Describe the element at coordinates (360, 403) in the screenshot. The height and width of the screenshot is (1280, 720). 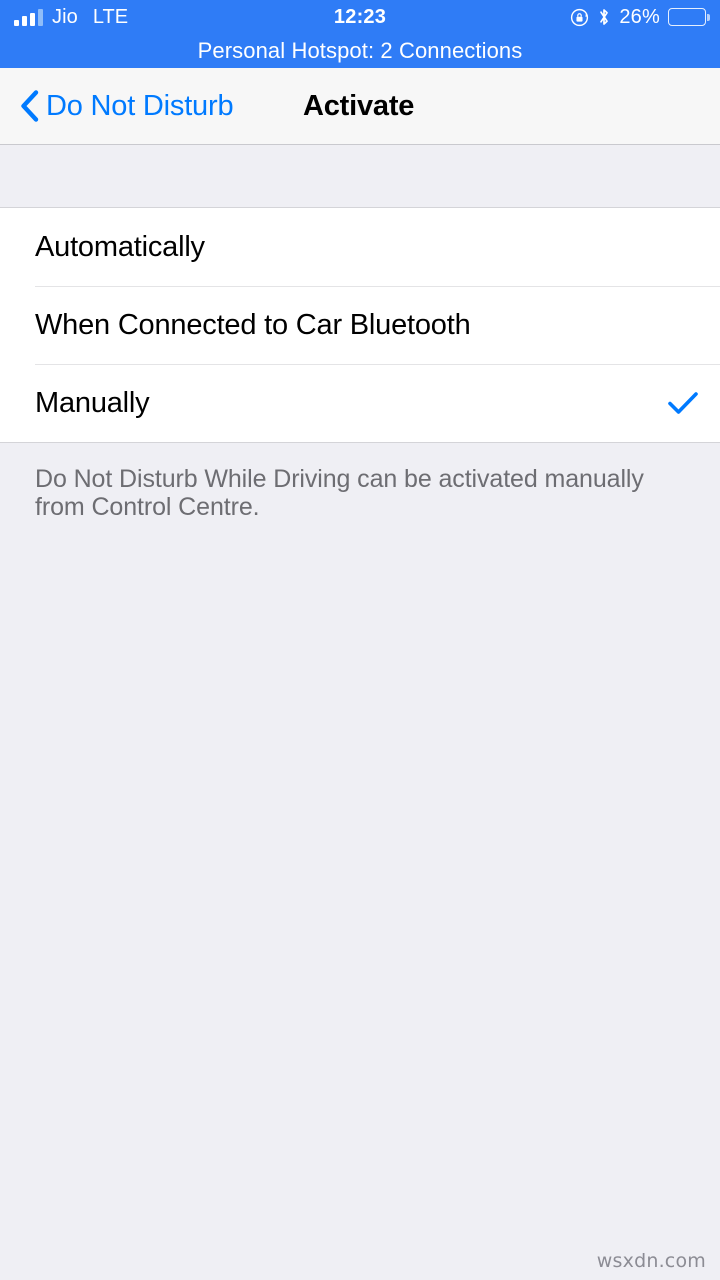
I see `option-row-manually: Manually` at that location.